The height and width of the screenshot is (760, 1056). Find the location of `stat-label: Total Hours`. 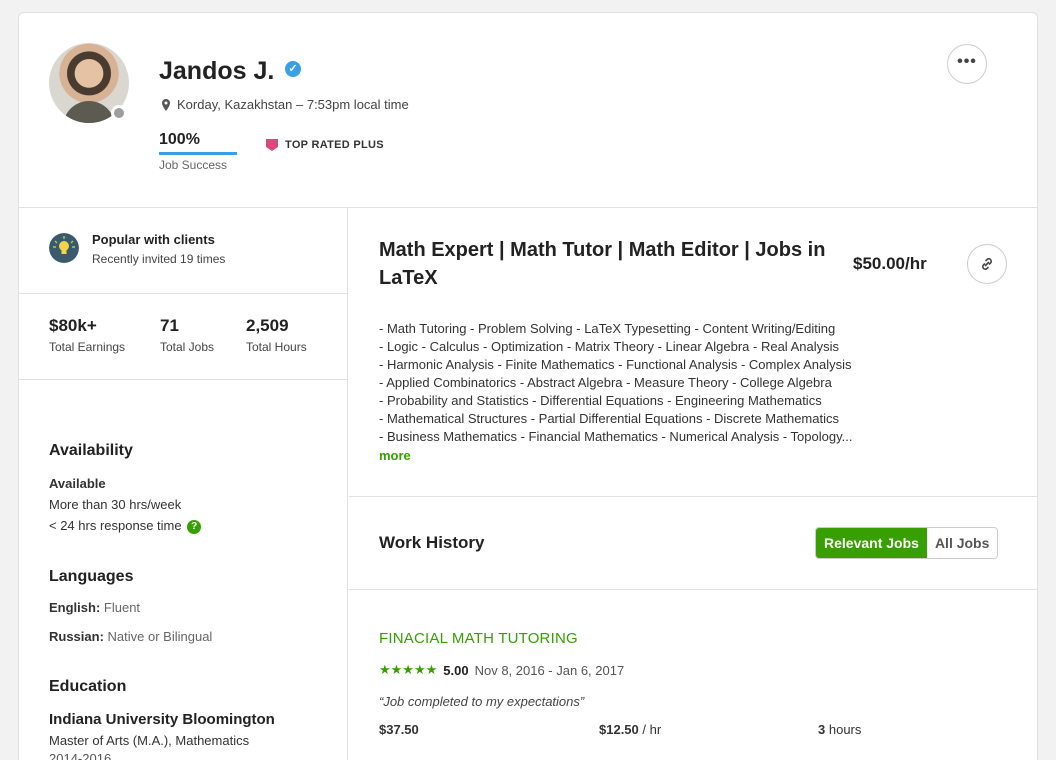

stat-label: Total Hours is located at coordinates (276, 347).